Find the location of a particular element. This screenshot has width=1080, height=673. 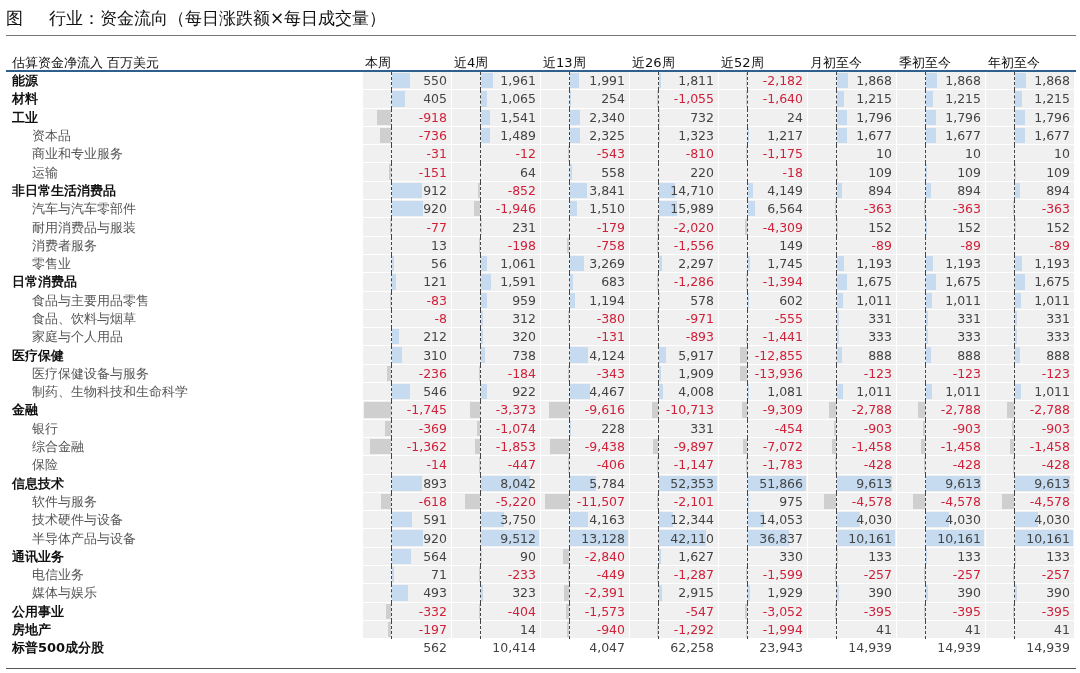

value-text: 9,512 is located at coordinates (518, 538).